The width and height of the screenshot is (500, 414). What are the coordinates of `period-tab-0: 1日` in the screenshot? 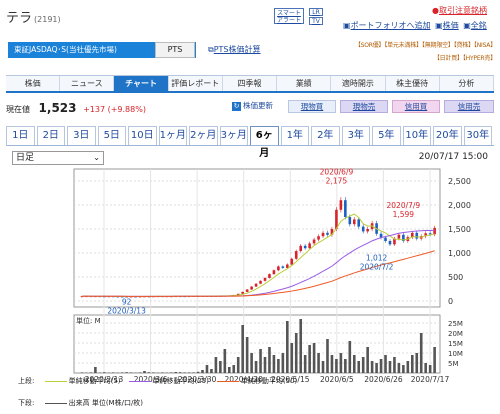 It's located at (20, 135).